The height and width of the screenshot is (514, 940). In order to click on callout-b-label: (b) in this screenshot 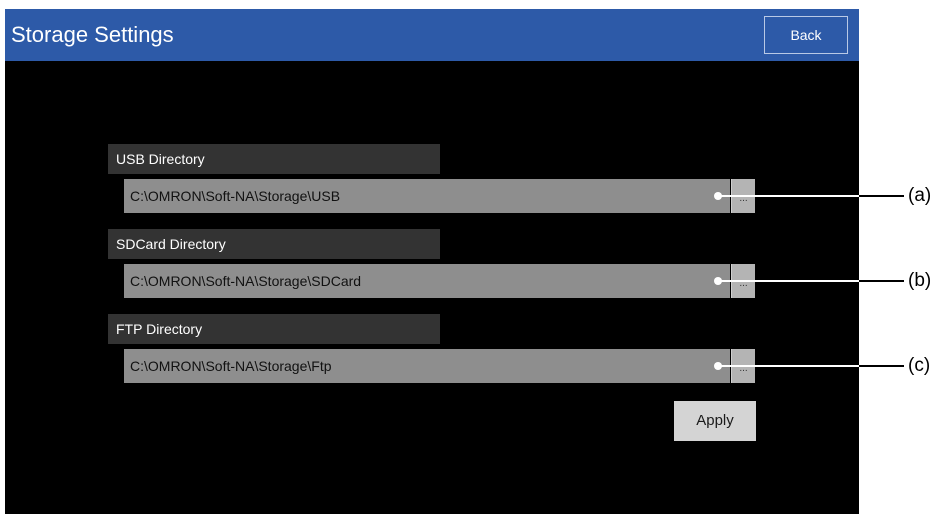, I will do `click(920, 280)`.